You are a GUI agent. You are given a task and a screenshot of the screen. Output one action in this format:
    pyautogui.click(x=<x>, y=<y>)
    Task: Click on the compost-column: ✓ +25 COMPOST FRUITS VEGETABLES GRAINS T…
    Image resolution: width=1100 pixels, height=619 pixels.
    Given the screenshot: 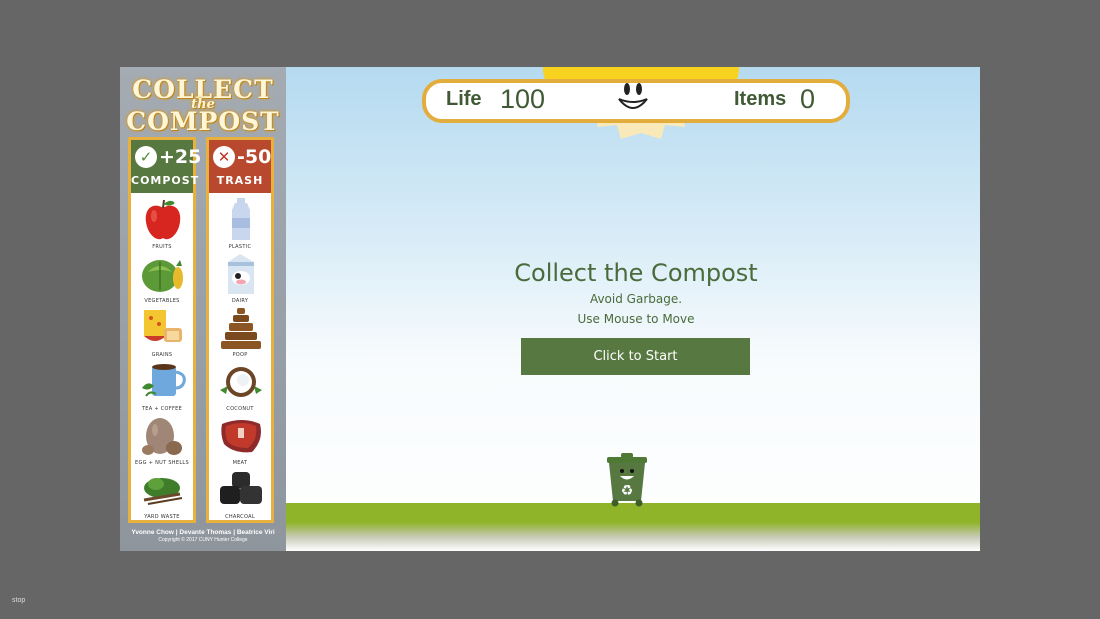 What is the action you would take?
    pyautogui.click(x=164, y=330)
    